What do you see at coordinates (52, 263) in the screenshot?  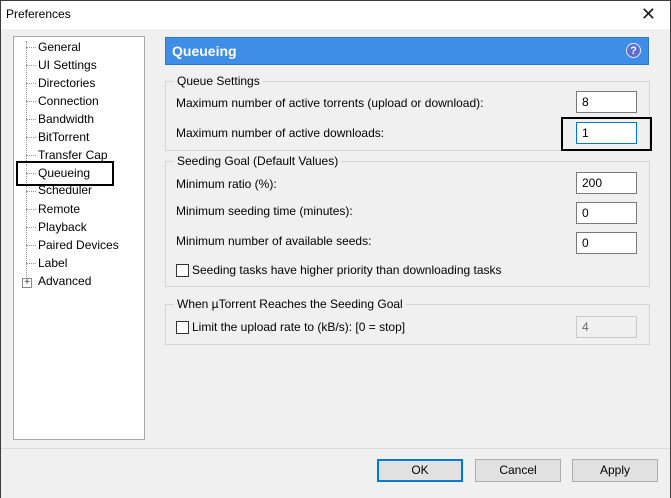 I see `sidebar-item-label: Label` at bounding box center [52, 263].